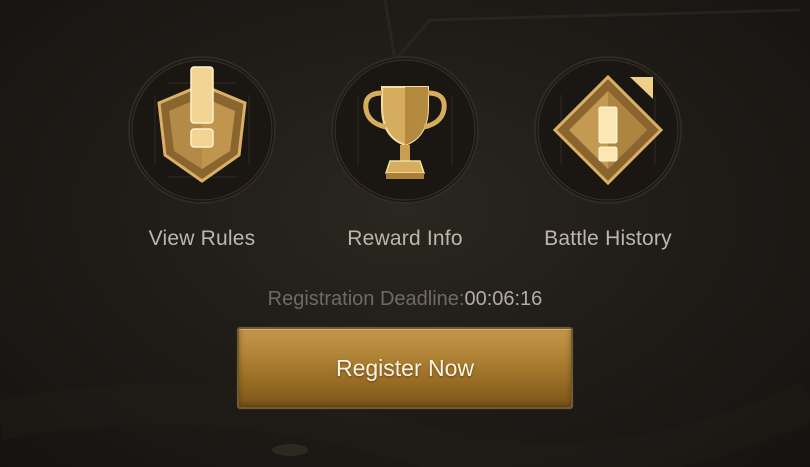  Describe the element at coordinates (202, 238) in the screenshot. I see `view-rules-label: View Rules` at that location.